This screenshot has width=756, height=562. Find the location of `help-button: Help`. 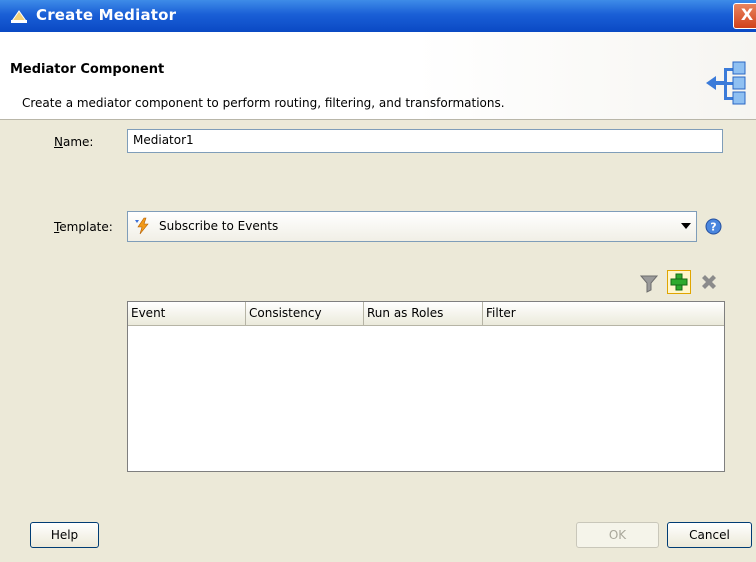

help-button: Help is located at coordinates (64, 535).